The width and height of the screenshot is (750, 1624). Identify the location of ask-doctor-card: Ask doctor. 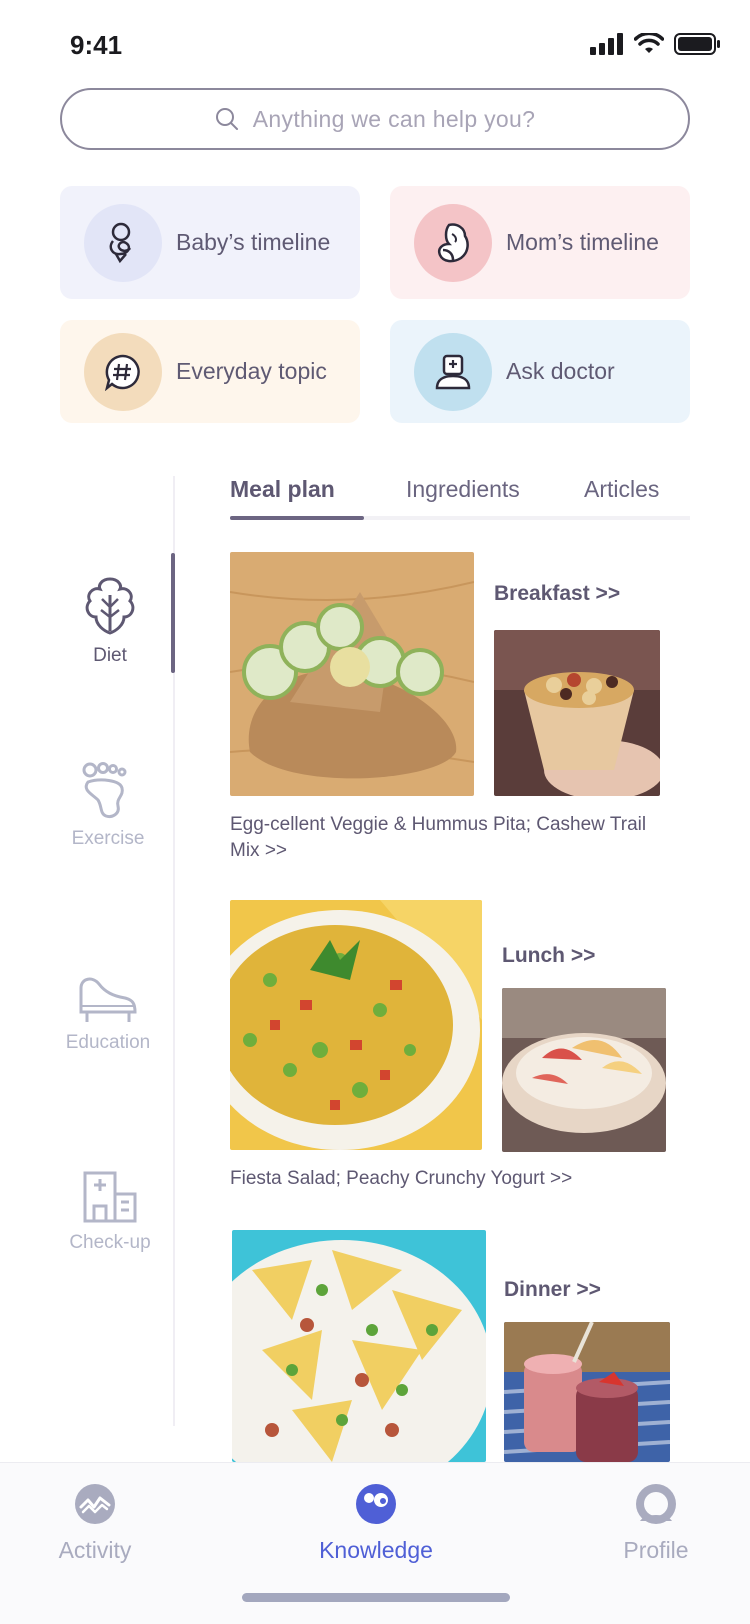
(540, 371).